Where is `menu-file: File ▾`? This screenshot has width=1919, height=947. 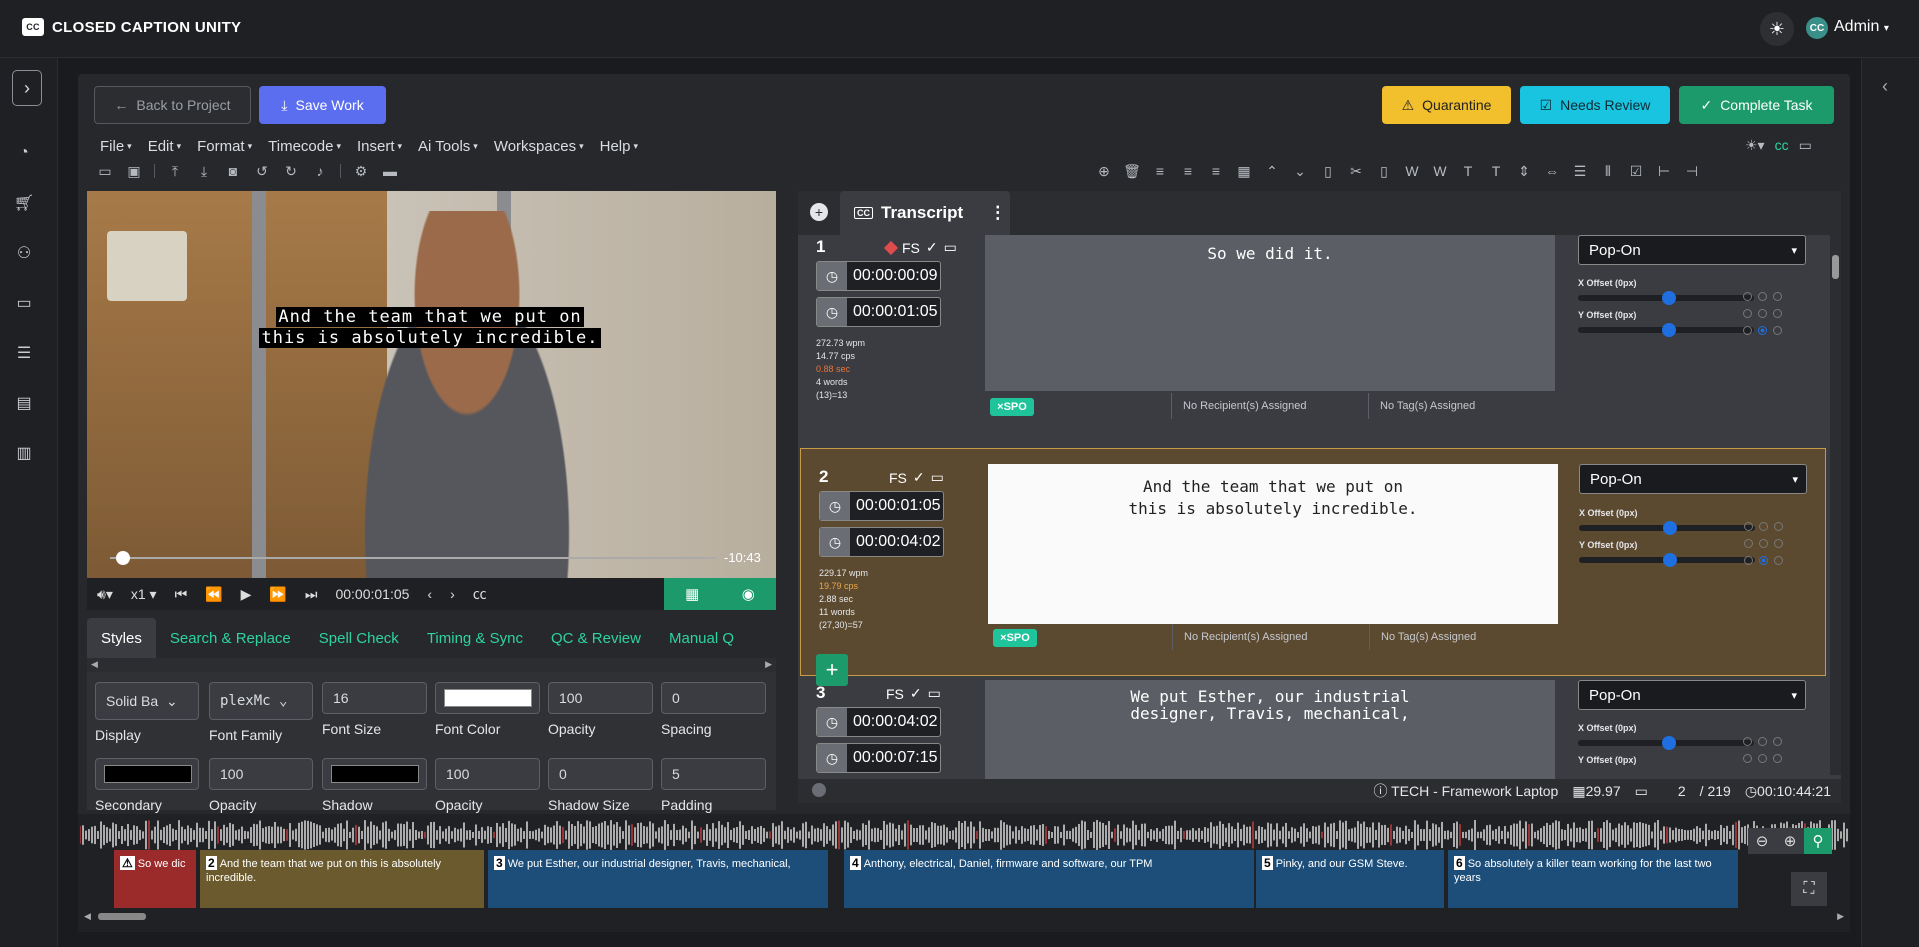
menu-file: File ▾ is located at coordinates (116, 146).